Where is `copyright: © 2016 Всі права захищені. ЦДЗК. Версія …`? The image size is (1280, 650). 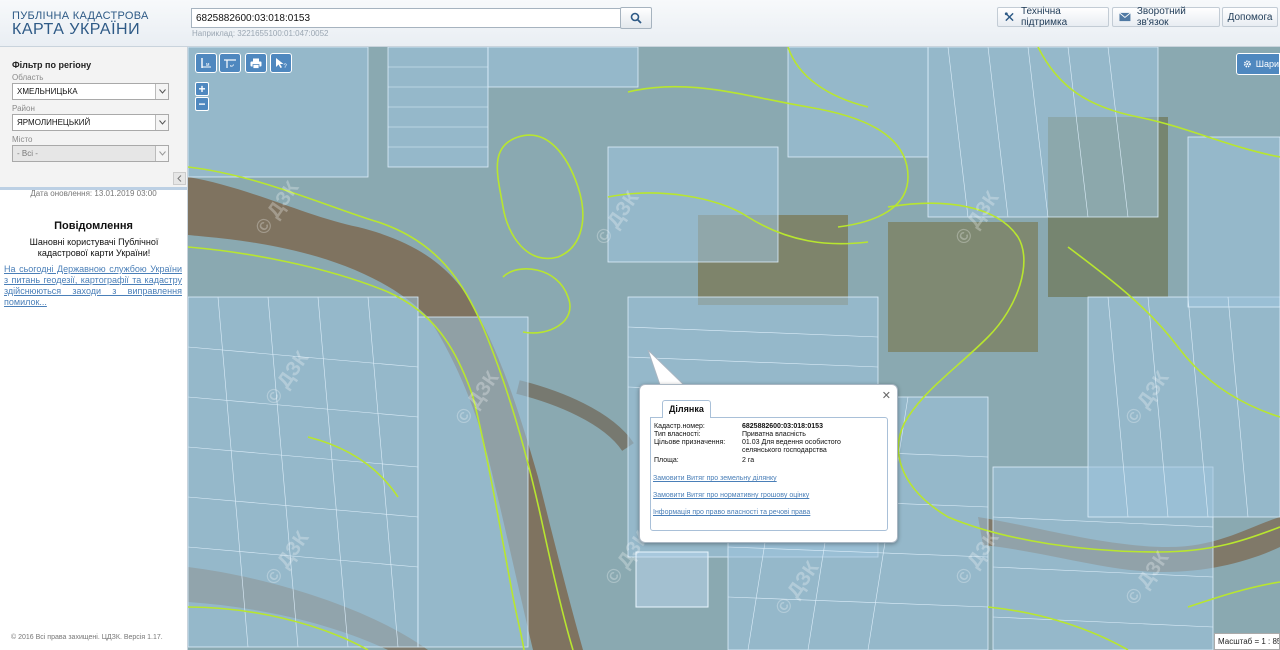 copyright: © 2016 Всі права захищені. ЦДЗК. Версія … is located at coordinates (87, 637).